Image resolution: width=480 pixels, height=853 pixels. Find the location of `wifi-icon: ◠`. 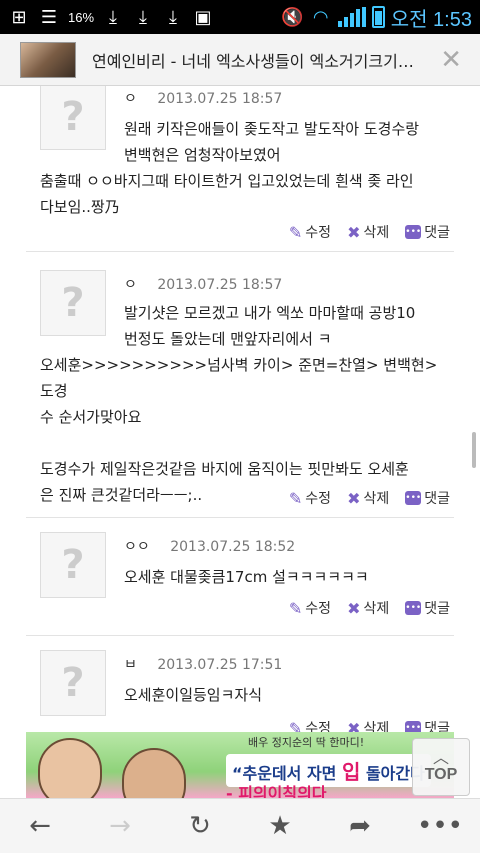

wifi-icon: ◠ is located at coordinates (320, 17).